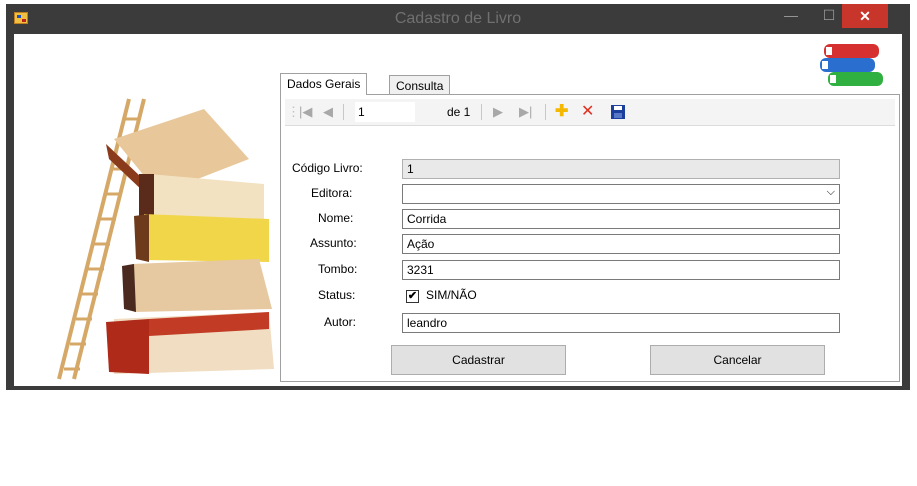  What do you see at coordinates (340, 322) in the screenshot?
I see `autor-label: Autor:` at bounding box center [340, 322].